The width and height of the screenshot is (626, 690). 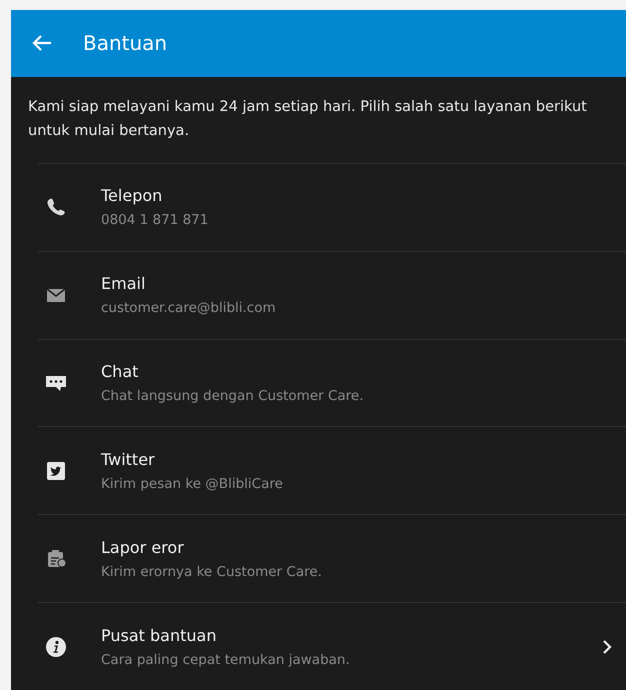 What do you see at coordinates (332, 382) in the screenshot?
I see `help-option: Chat Chat langsung dengan Customer Care.` at bounding box center [332, 382].